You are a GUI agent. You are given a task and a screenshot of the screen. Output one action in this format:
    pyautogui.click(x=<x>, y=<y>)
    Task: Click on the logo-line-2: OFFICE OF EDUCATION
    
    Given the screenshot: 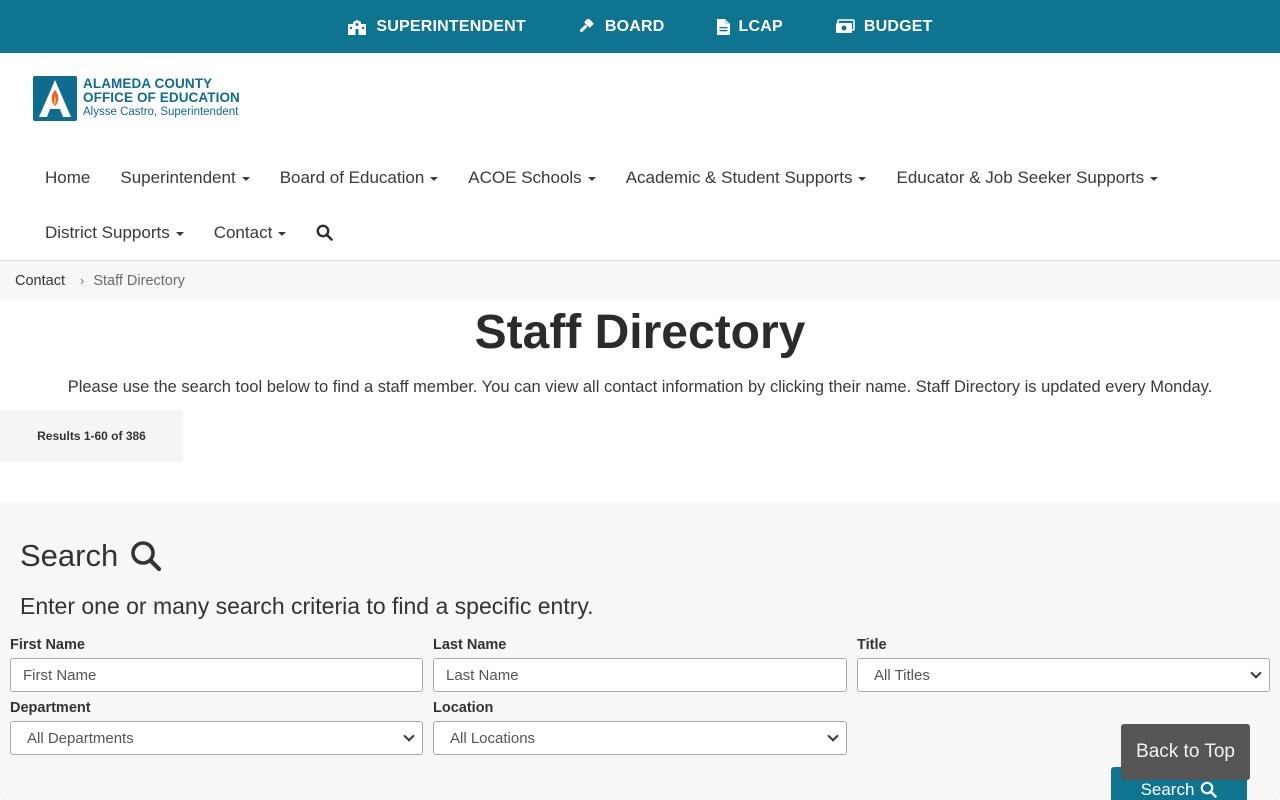 What is the action you would take?
    pyautogui.click(x=161, y=97)
    